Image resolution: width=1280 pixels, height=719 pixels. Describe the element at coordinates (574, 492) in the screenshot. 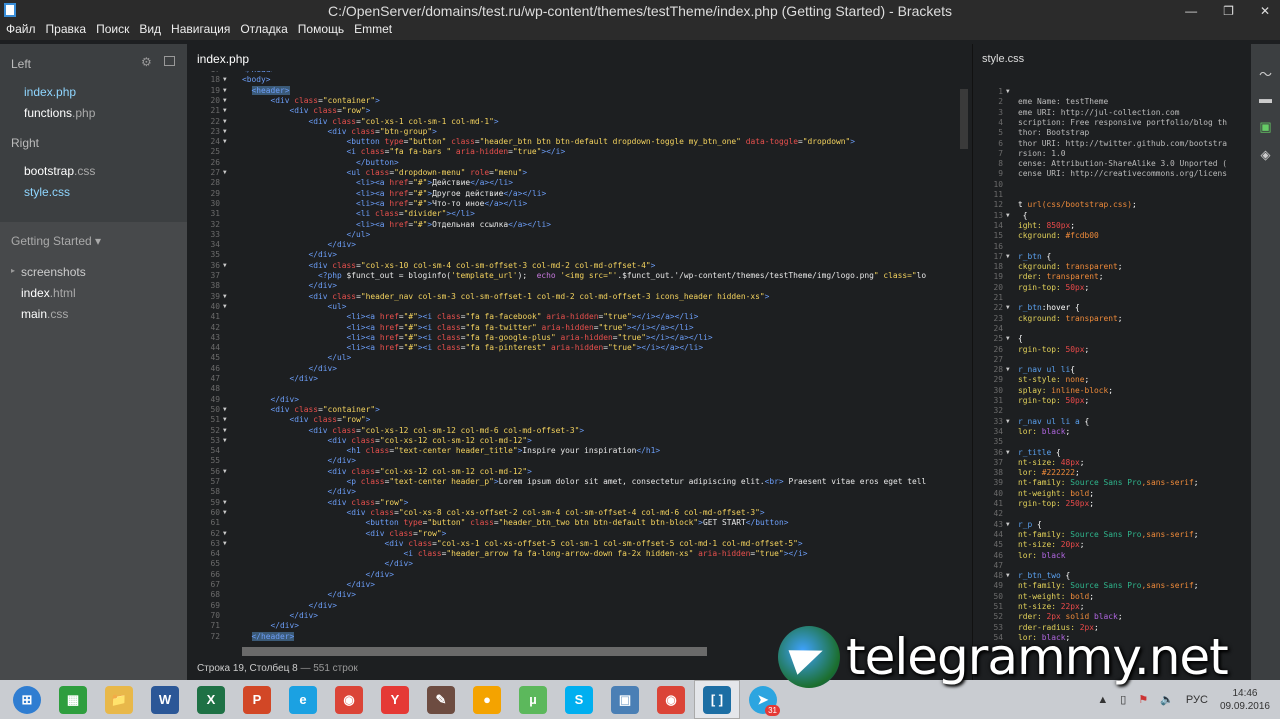

I see `code-line: 58 </div>` at that location.